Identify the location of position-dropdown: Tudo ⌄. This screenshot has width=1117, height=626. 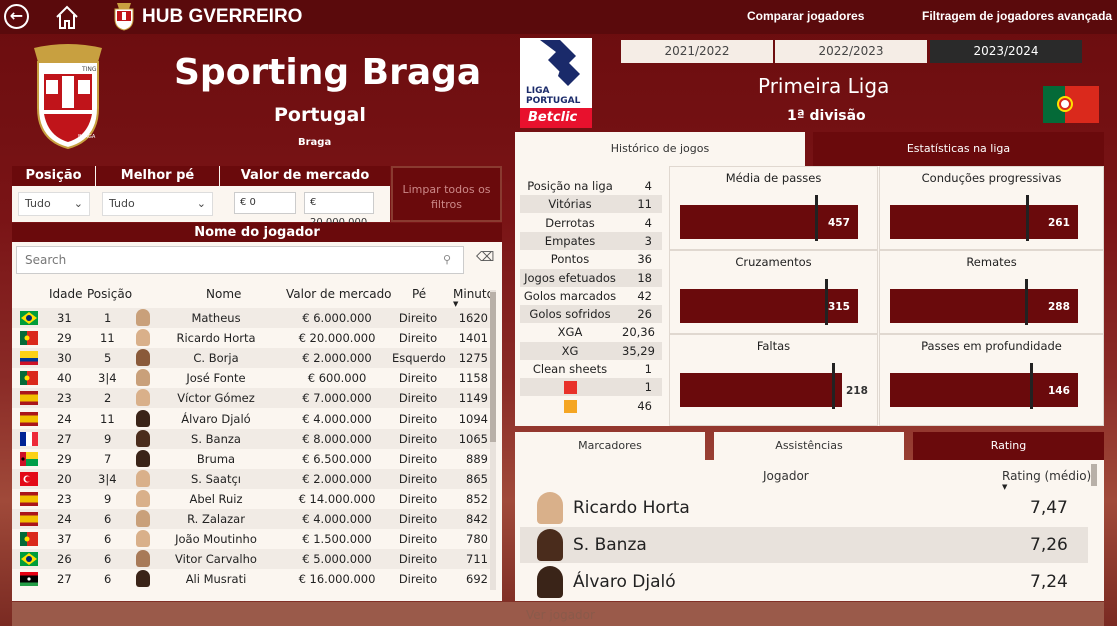
(54, 204).